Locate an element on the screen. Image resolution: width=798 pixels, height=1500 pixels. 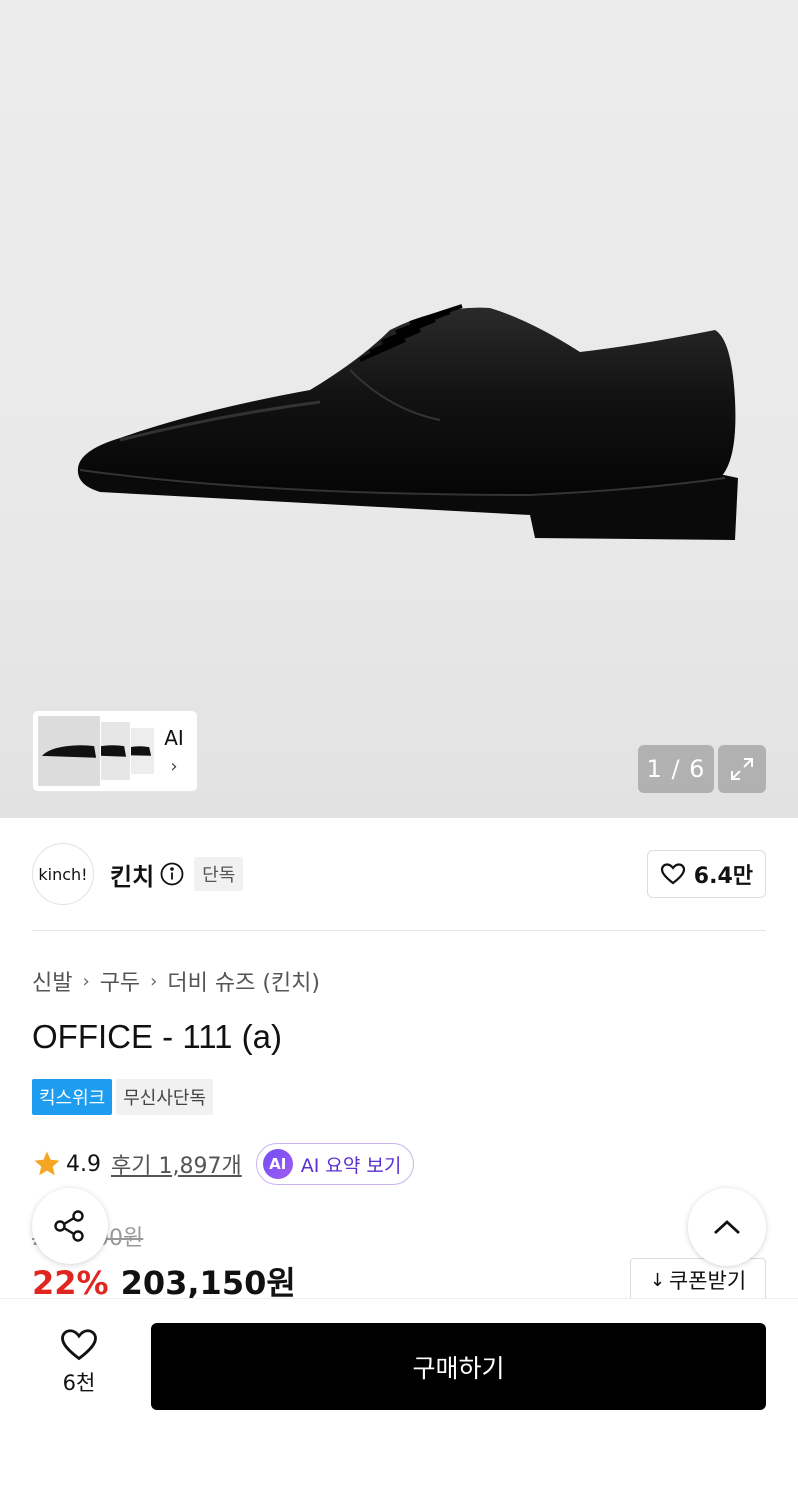
badge-musinsa-exclusive: 무신사단독 is located at coordinates (165, 1097).